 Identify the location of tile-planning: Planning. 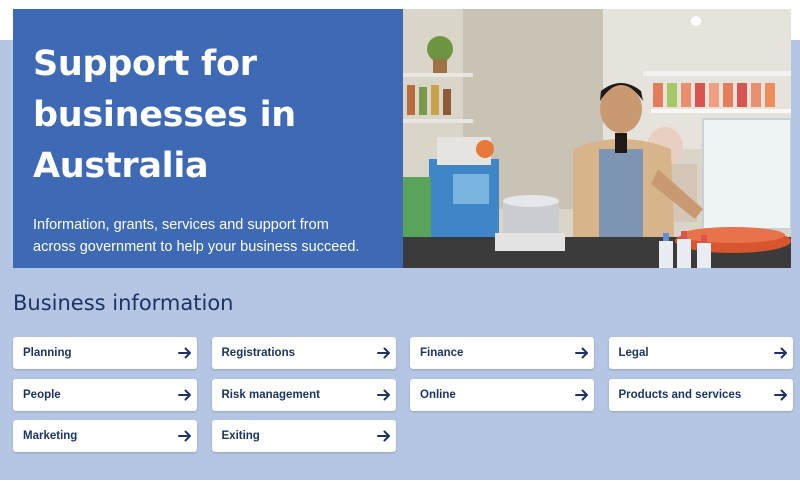
(105, 353).